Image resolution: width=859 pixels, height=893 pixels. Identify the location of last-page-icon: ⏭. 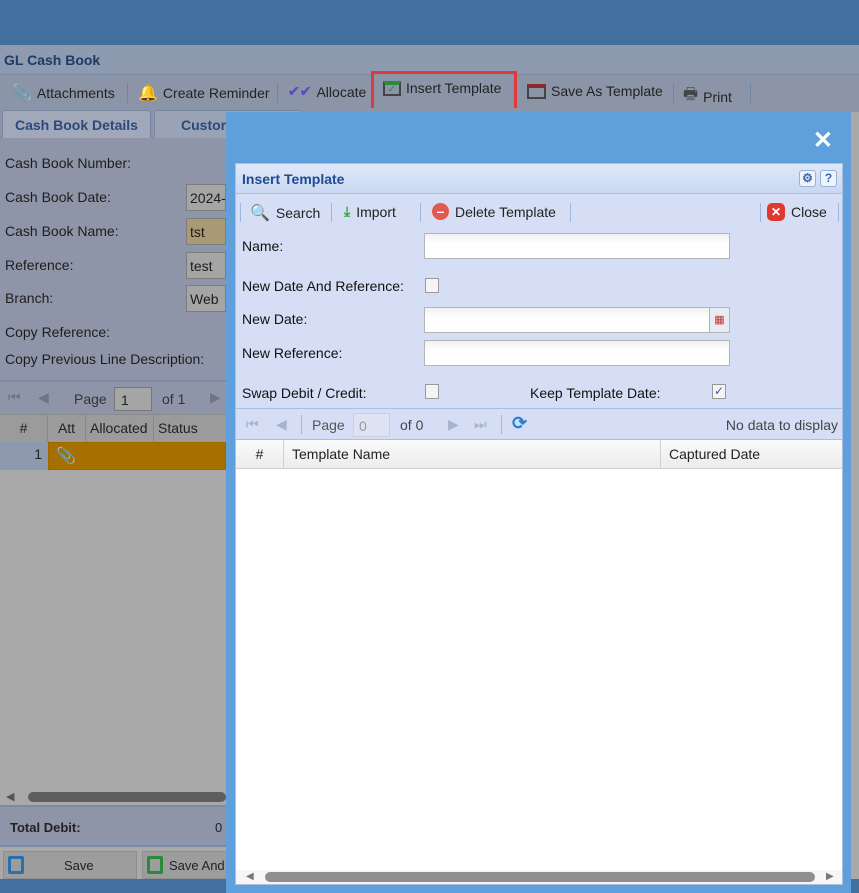
(480, 424).